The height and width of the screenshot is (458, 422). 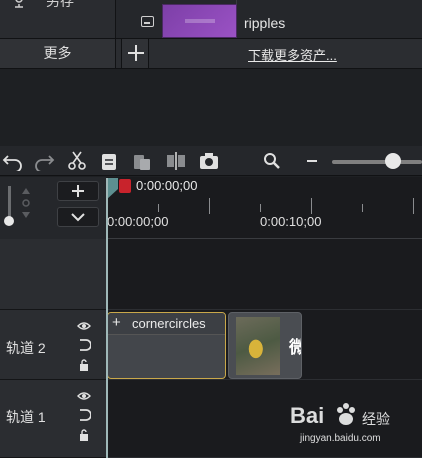 I want to click on ruler-tick-label: 0:00:00;00, so click(x=138, y=221).